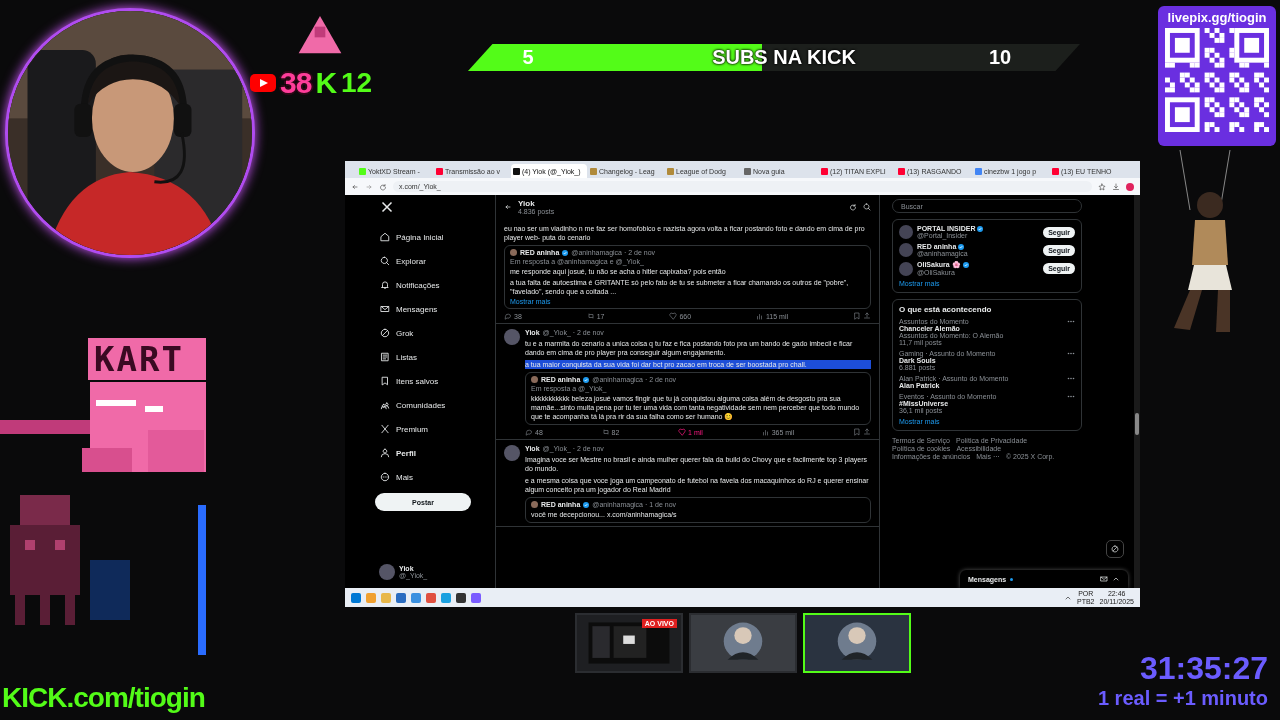  What do you see at coordinates (1012, 579) in the screenshot?
I see `unread-dot-icon` at bounding box center [1012, 579].